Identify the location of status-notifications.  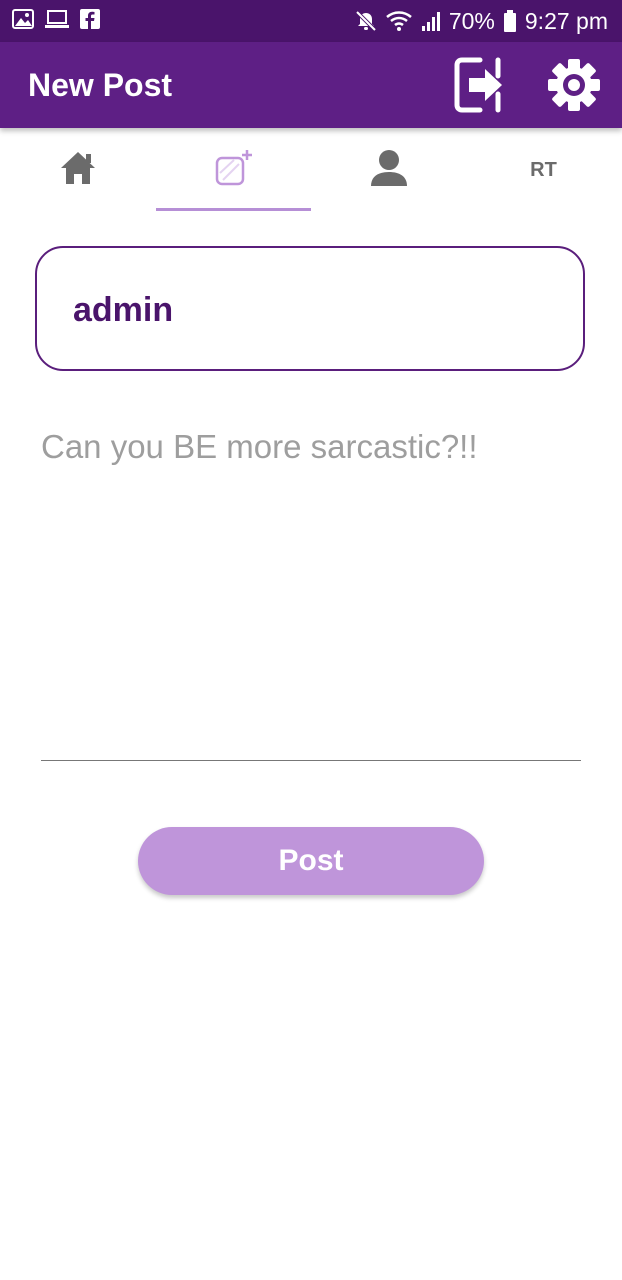
(56, 19).